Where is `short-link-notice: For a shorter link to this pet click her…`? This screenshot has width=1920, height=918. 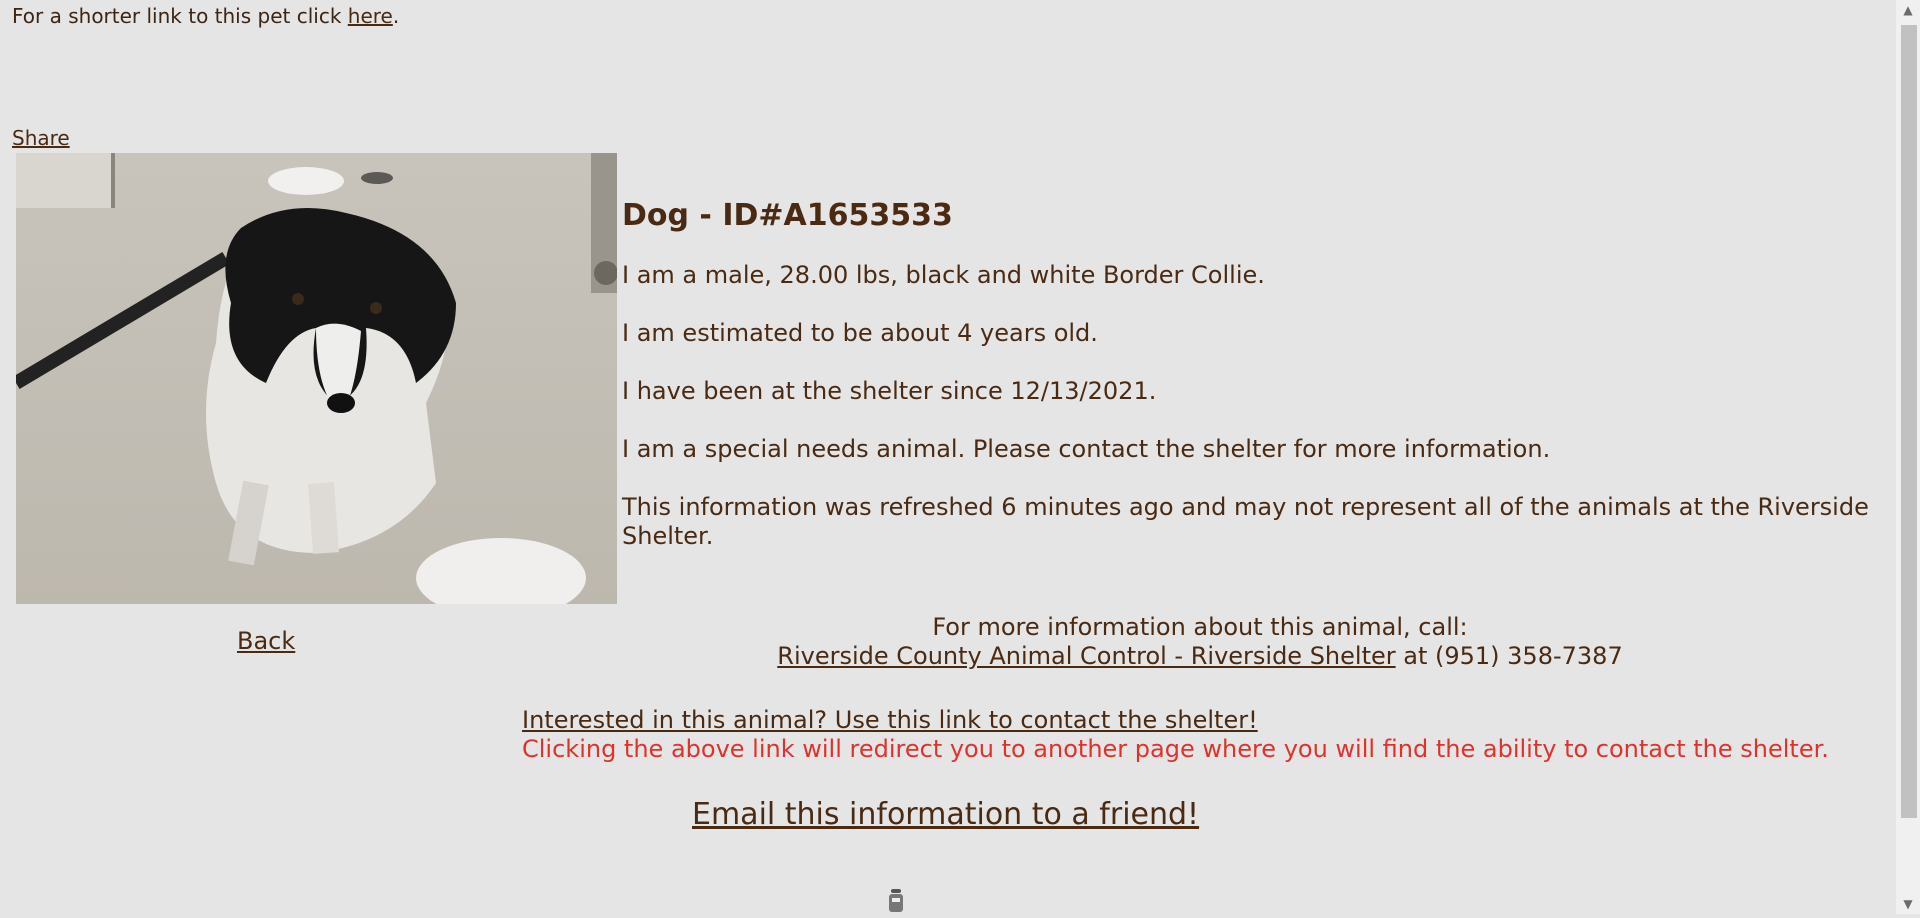 short-link-notice: For a shorter link to this pet click her… is located at coordinates (205, 16).